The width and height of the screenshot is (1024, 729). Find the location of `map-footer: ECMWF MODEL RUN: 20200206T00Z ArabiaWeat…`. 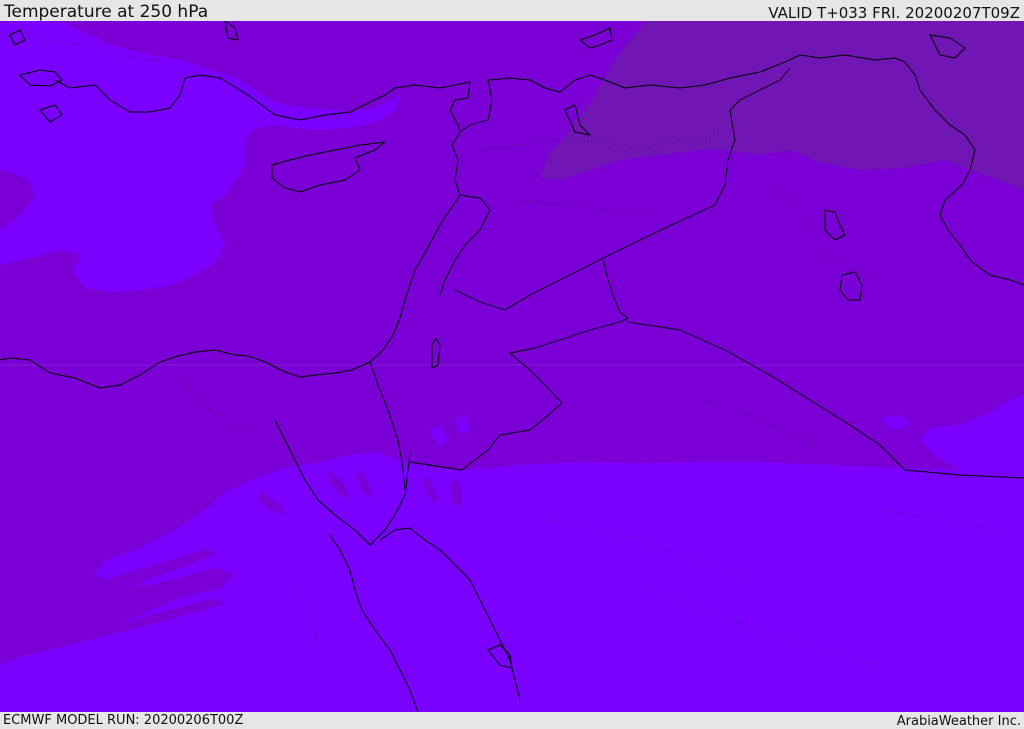

map-footer: ECMWF MODEL RUN: 20200206T00Z ArabiaWeat… is located at coordinates (512, 720).